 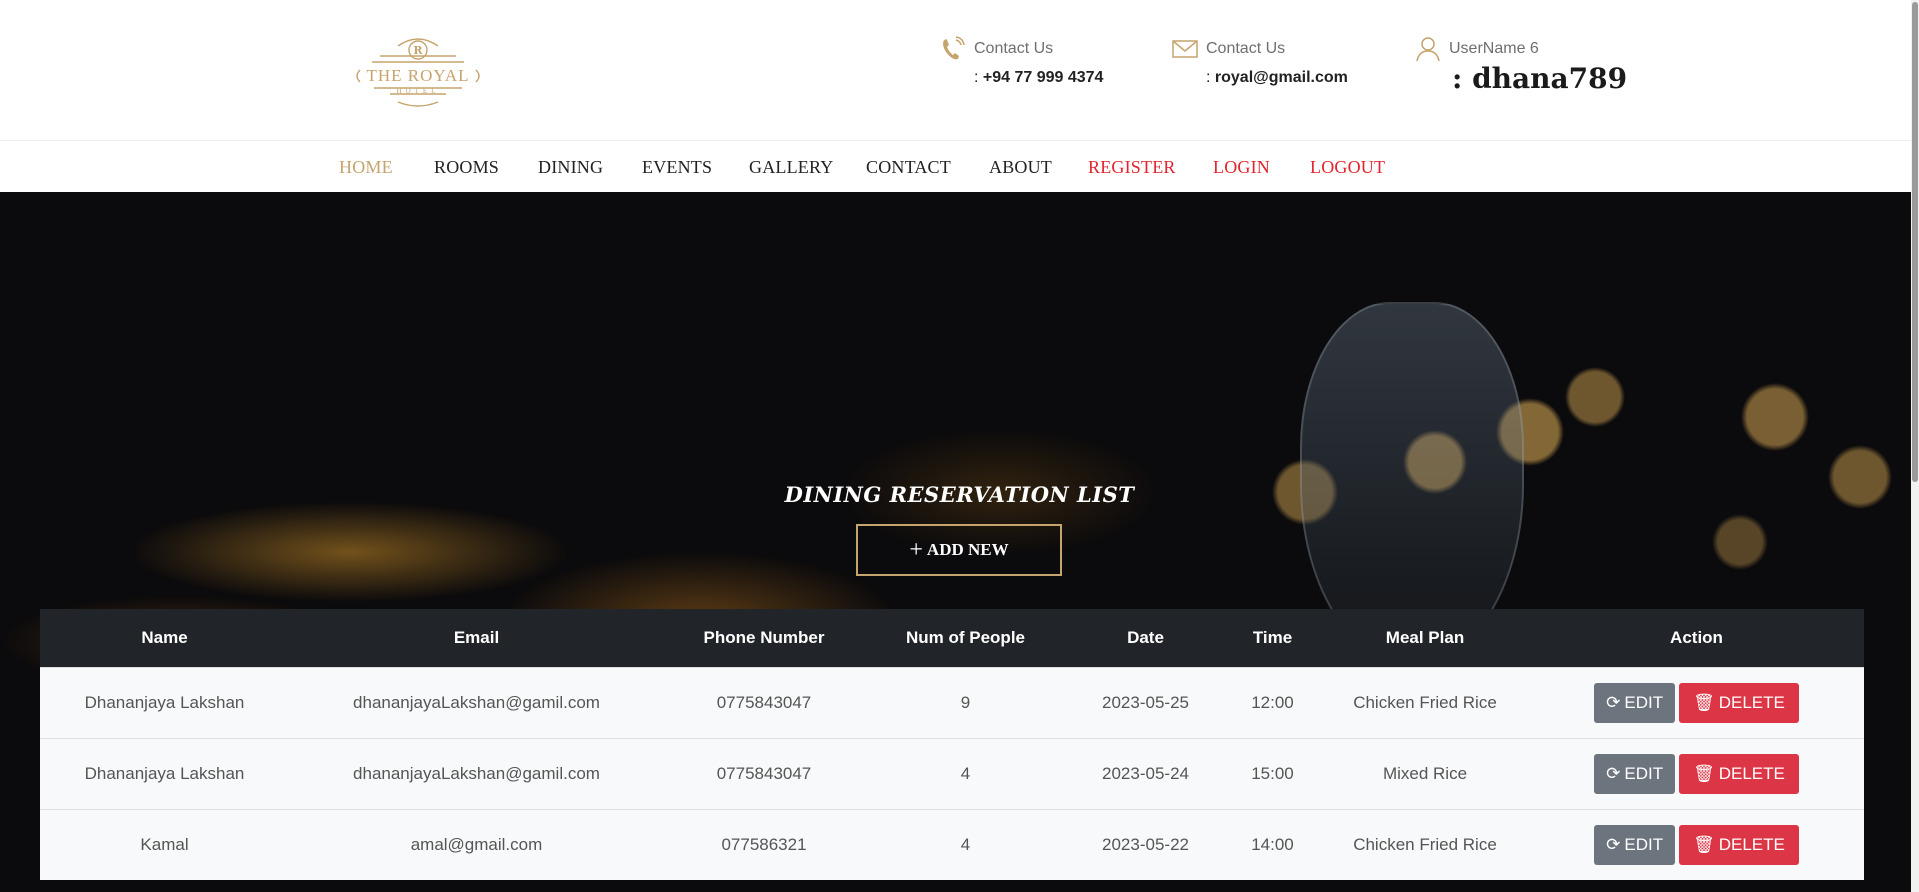 I want to click on nav-gallery: GALLERY, so click(x=791, y=167).